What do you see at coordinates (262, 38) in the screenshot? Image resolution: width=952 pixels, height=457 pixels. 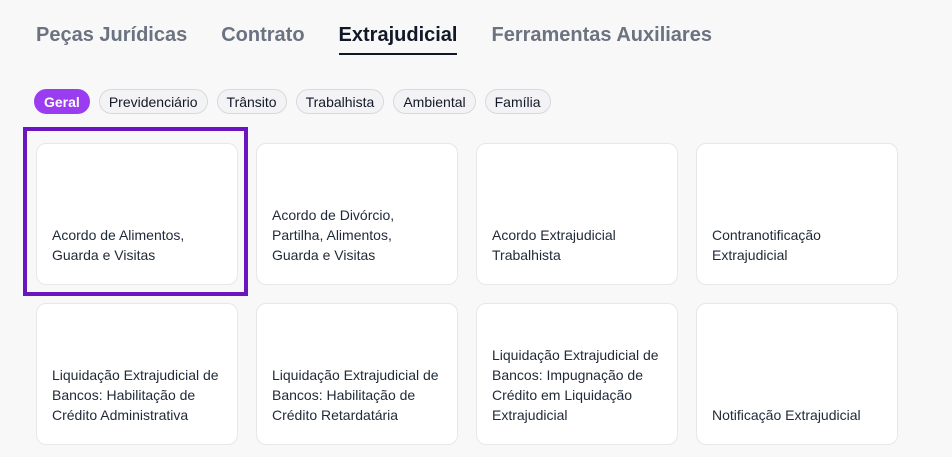 I see `tab-contrato: Contrato` at bounding box center [262, 38].